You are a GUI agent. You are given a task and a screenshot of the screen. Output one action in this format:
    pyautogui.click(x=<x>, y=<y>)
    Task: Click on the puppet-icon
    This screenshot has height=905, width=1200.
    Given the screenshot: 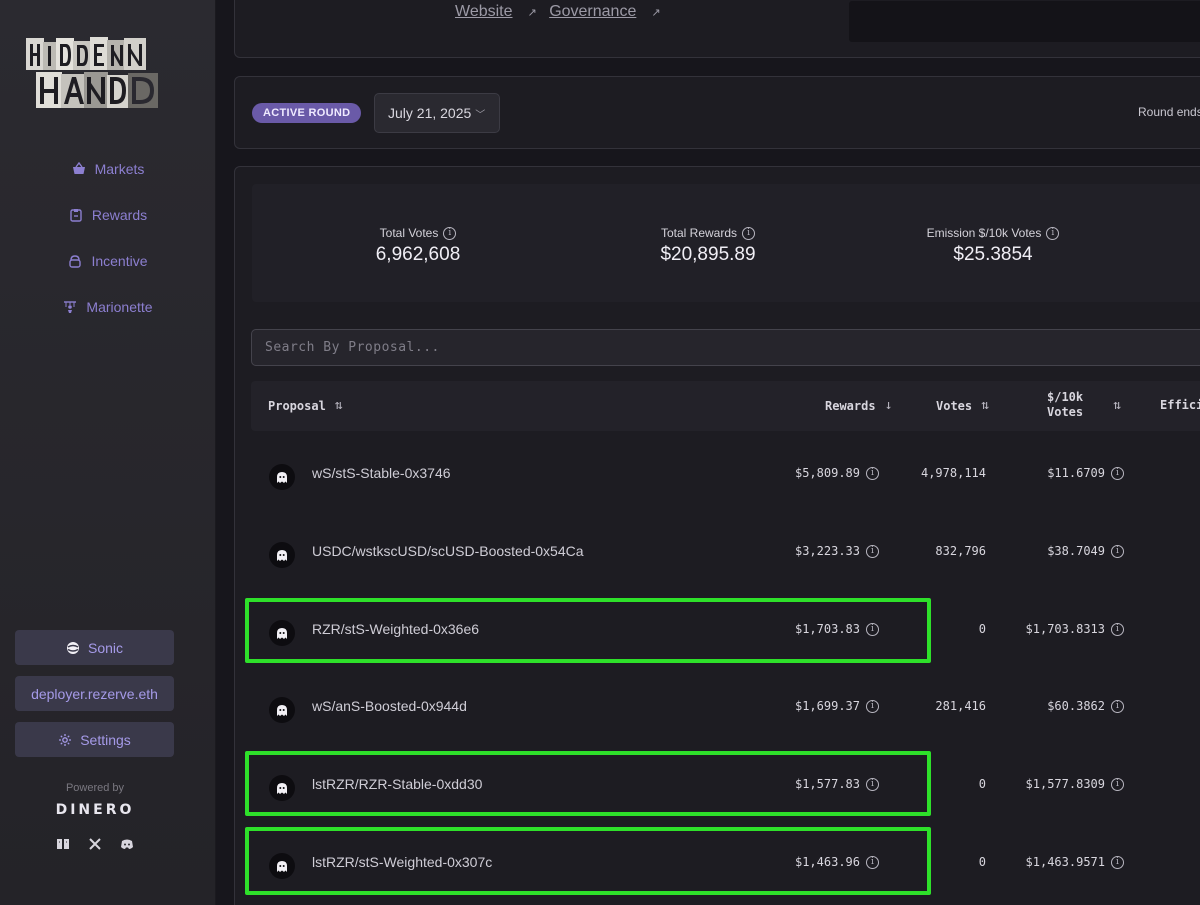 What is the action you would take?
    pyautogui.click(x=70, y=307)
    